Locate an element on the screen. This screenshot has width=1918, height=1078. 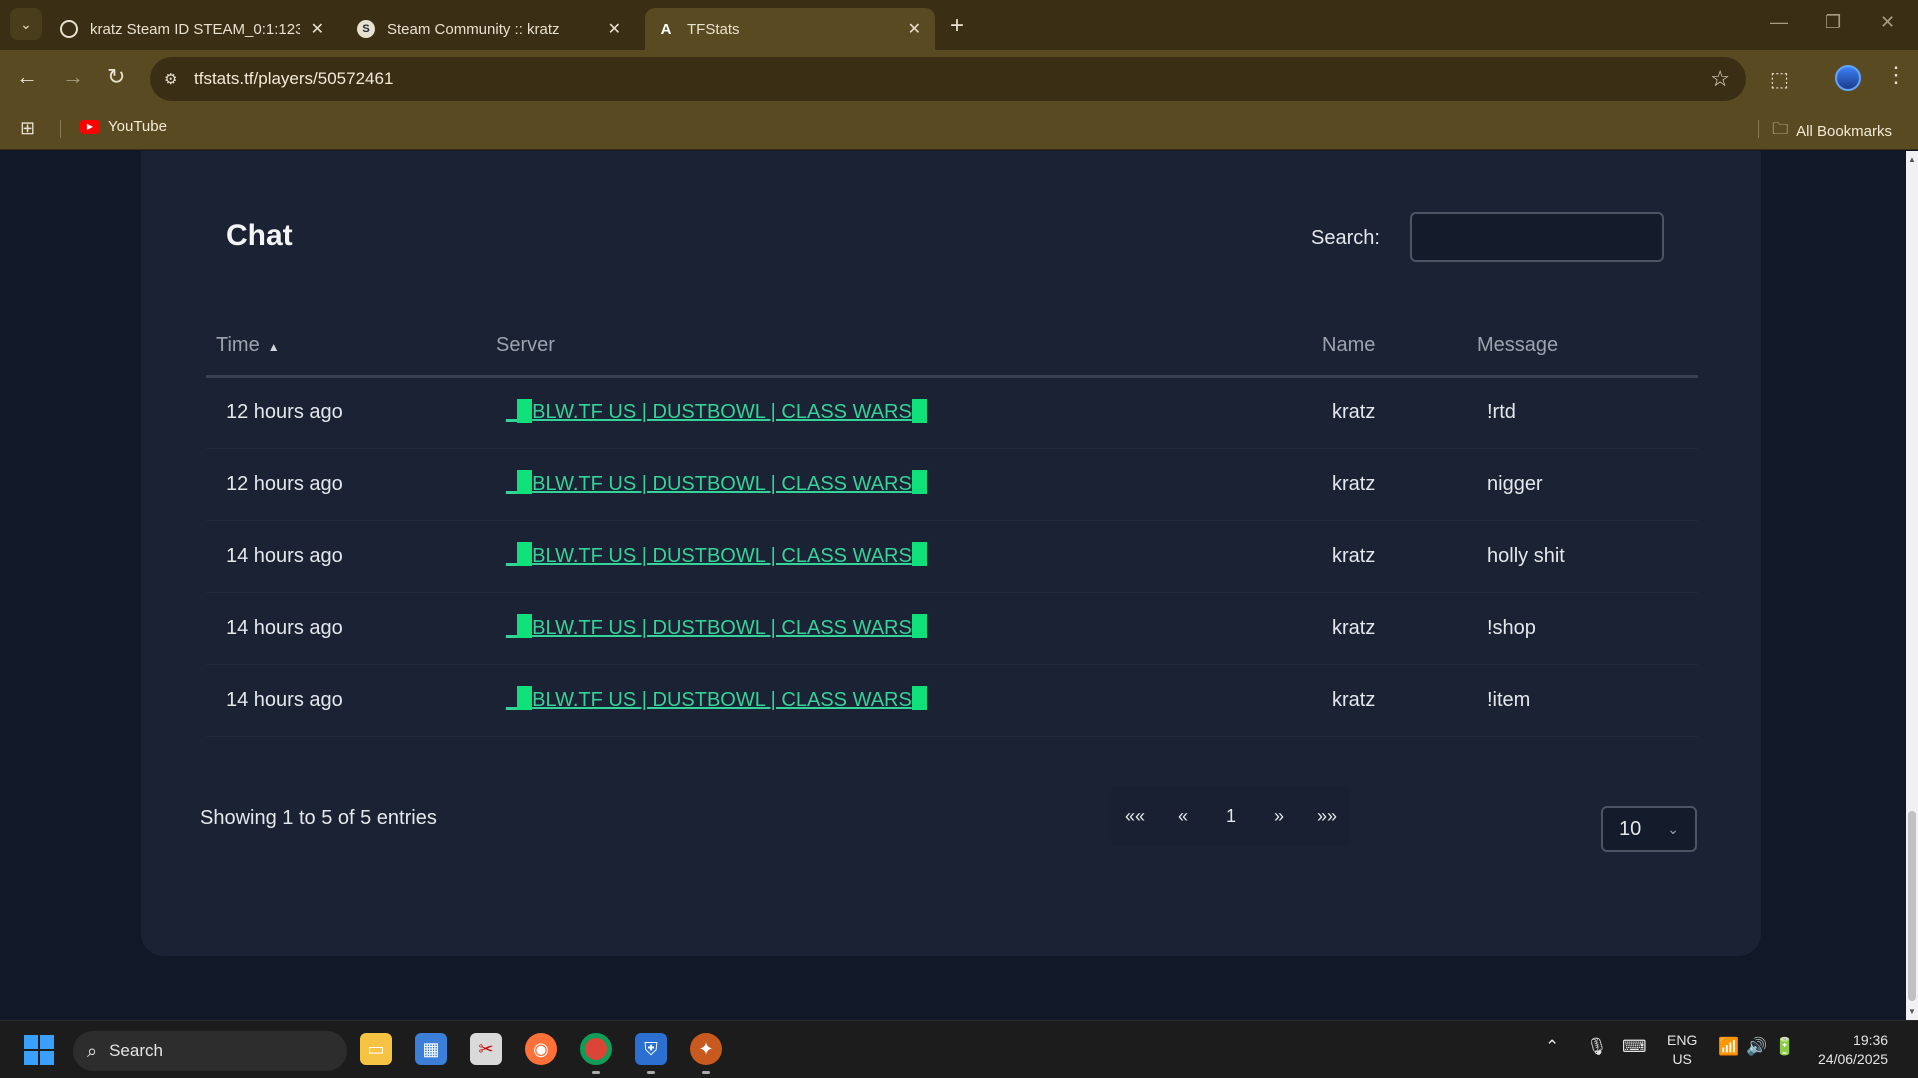
forward-button: → is located at coordinates (73, 77).